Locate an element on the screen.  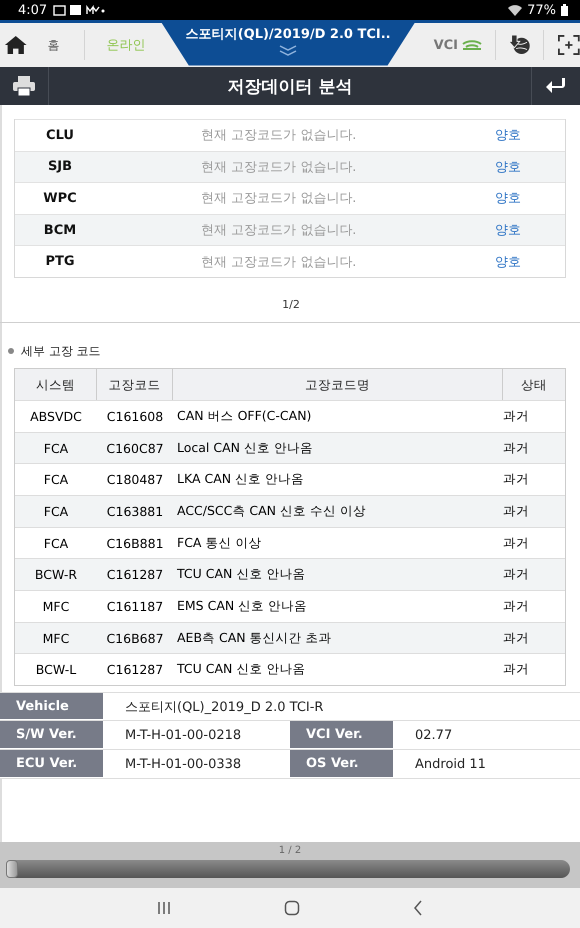
return-arrow-icon is located at coordinates (556, 86).